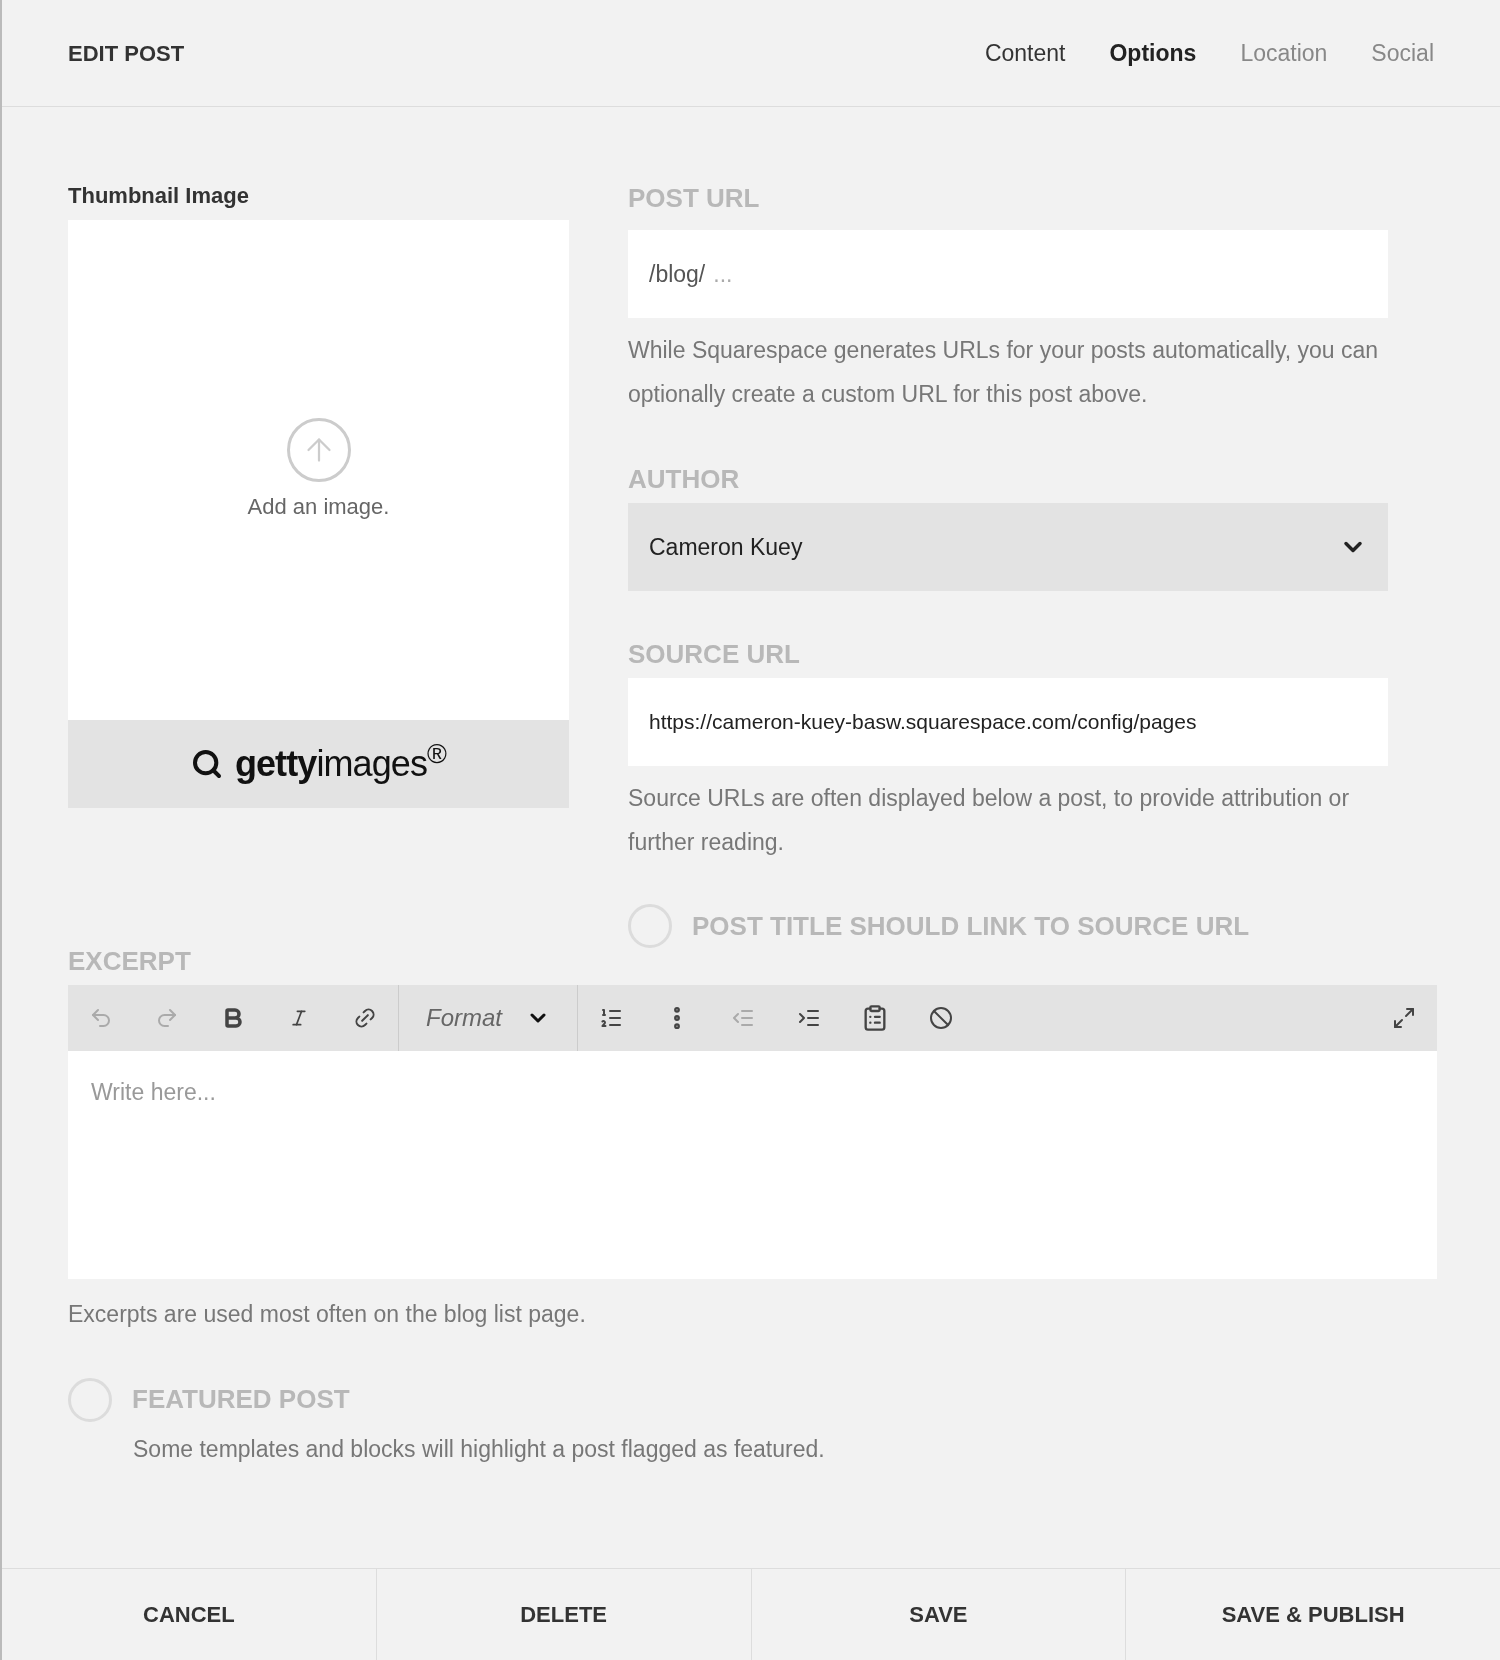  What do you see at coordinates (1003, 372) in the screenshot?
I see `help-text: While Squarespace generates URLs for your posts automatically, you can optionally create a custom URL for this post above.` at bounding box center [1003, 372].